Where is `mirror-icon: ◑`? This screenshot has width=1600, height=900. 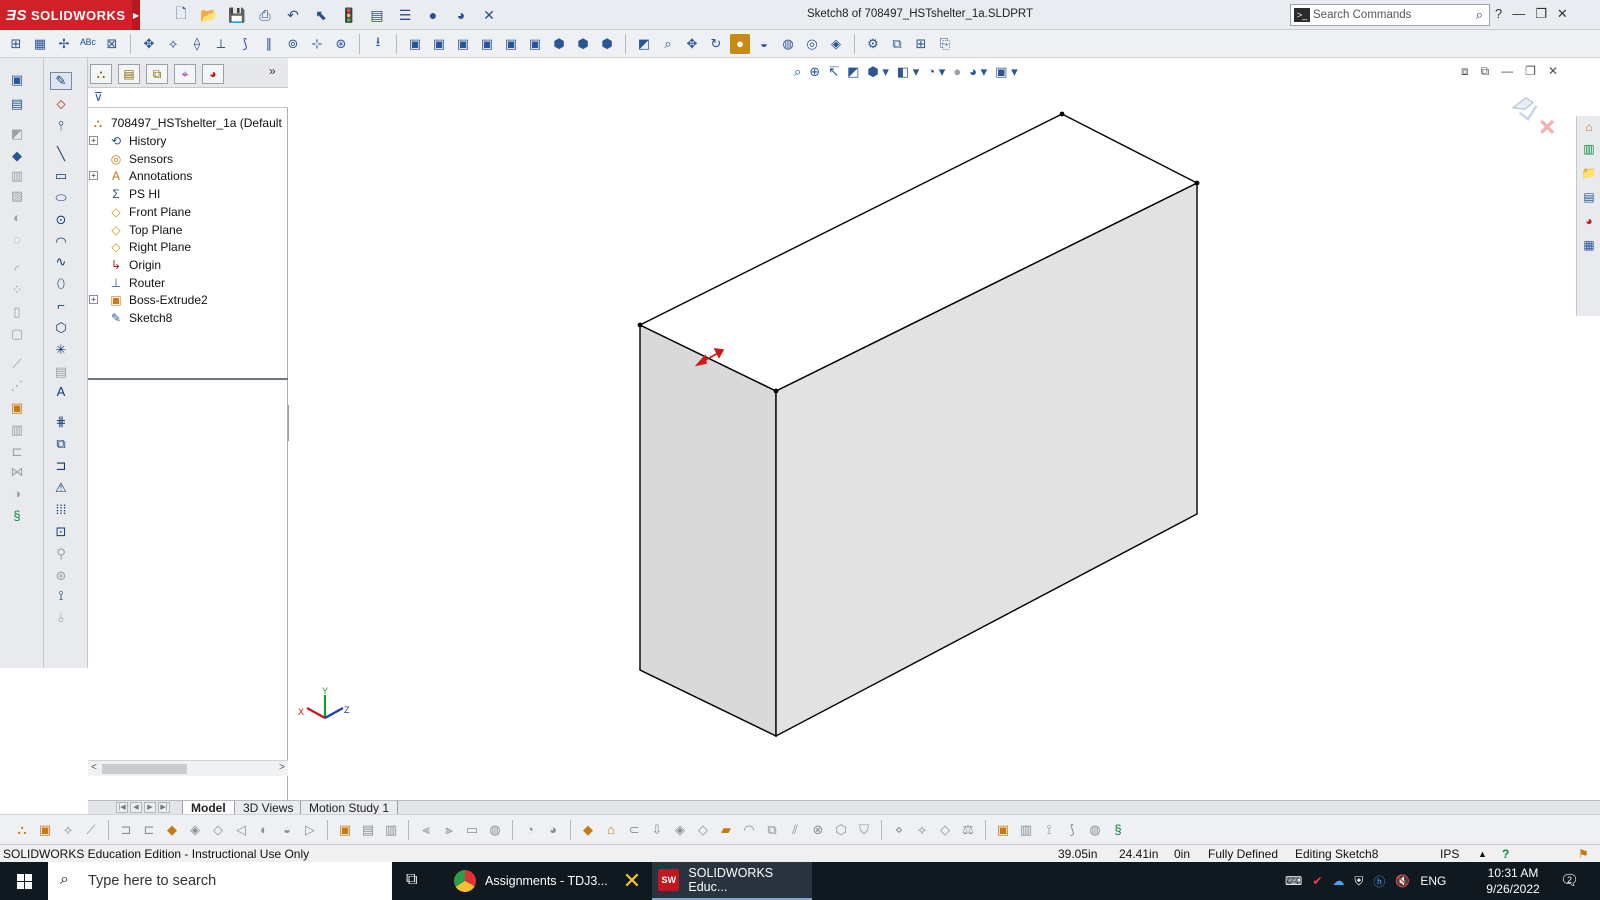 mirror-icon: ◑ is located at coordinates (17, 495).